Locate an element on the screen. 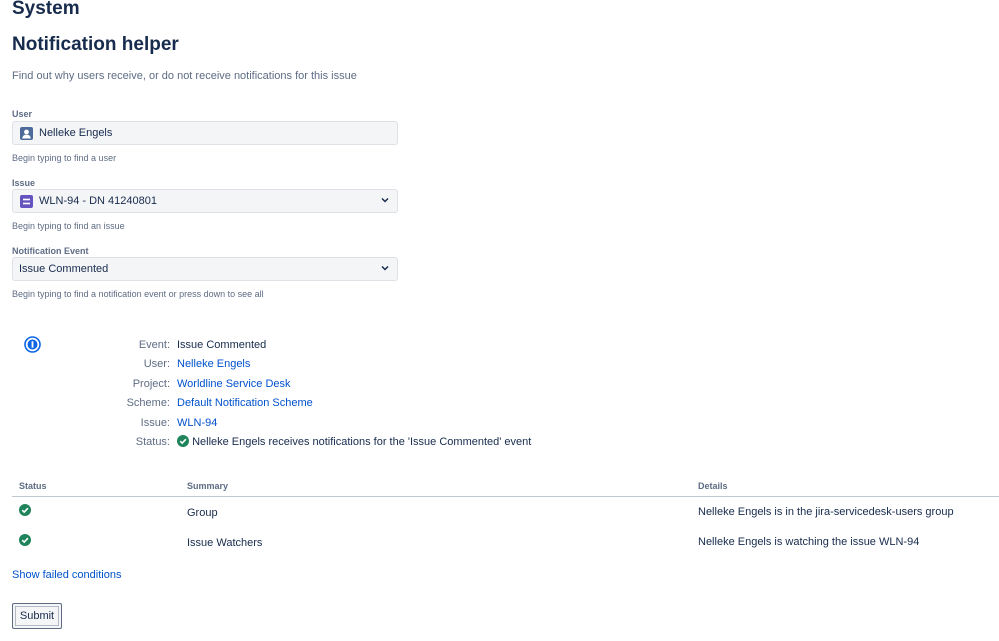 The width and height of the screenshot is (999, 641). event-select-value: Issue Commented is located at coordinates (64, 269).